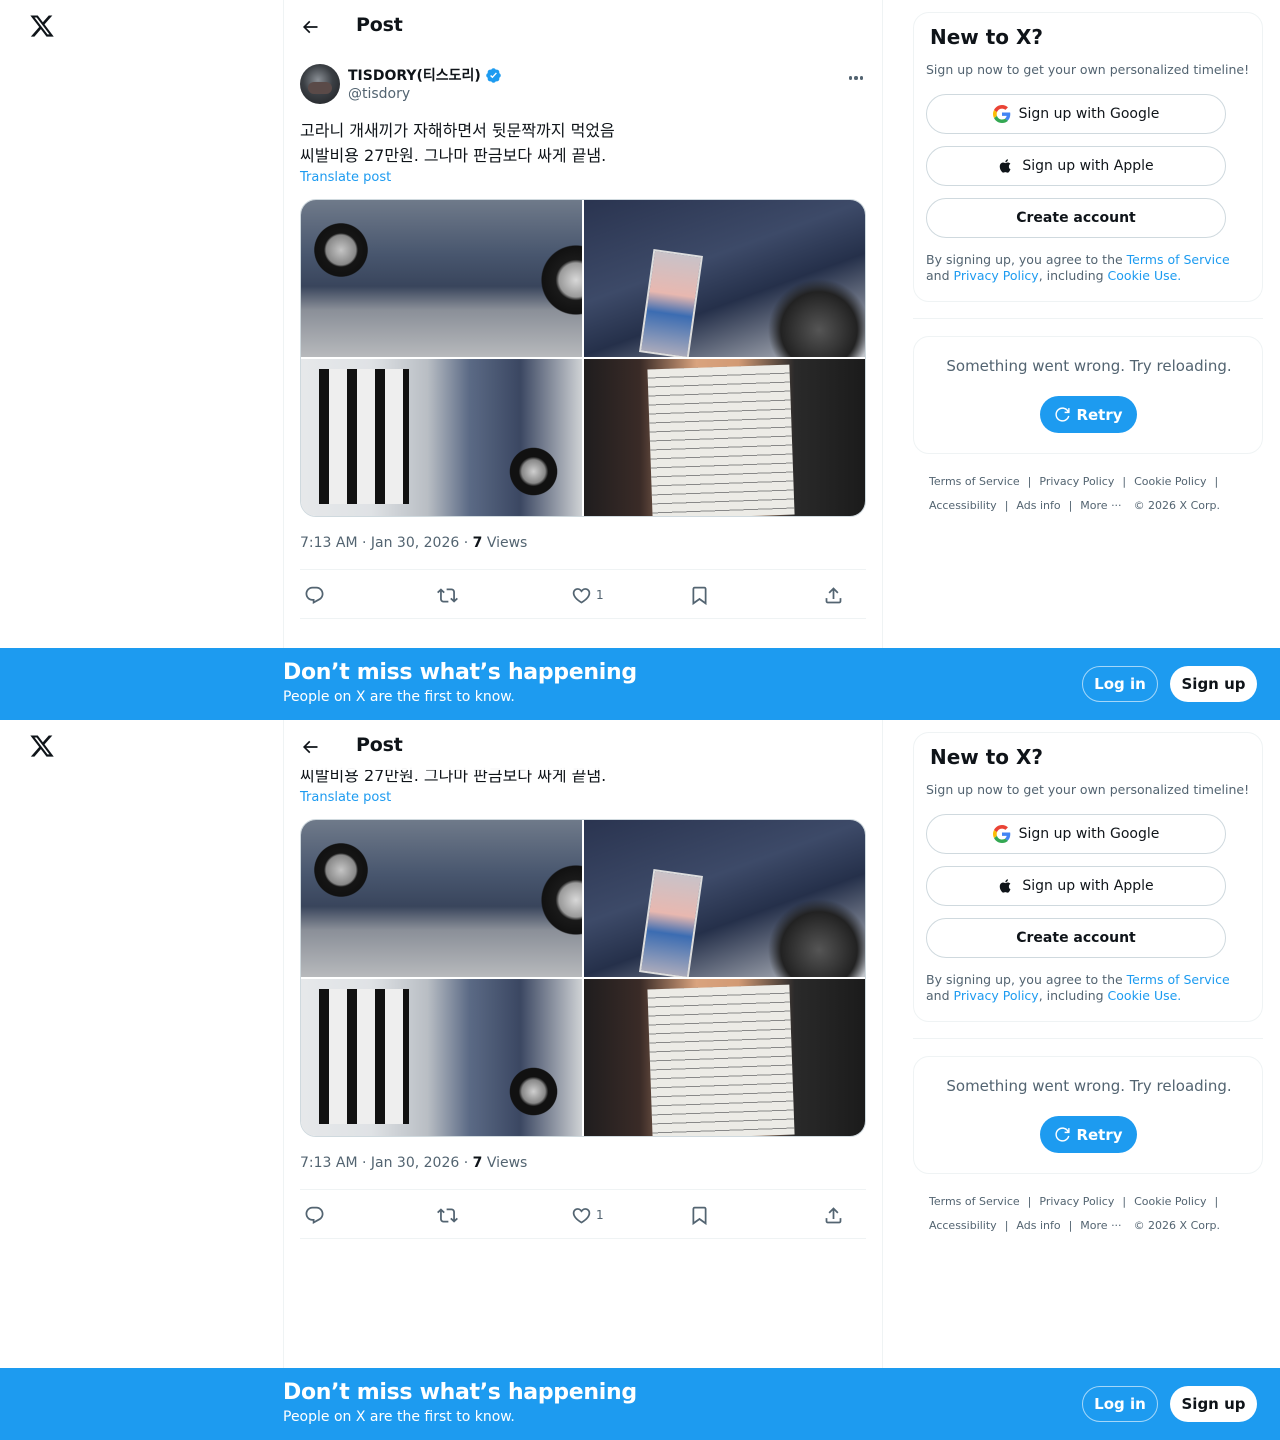 Image resolution: width=1280 pixels, height=1440 pixels. Describe the element at coordinates (583, 745) in the screenshot. I see `post-header: Post` at that location.